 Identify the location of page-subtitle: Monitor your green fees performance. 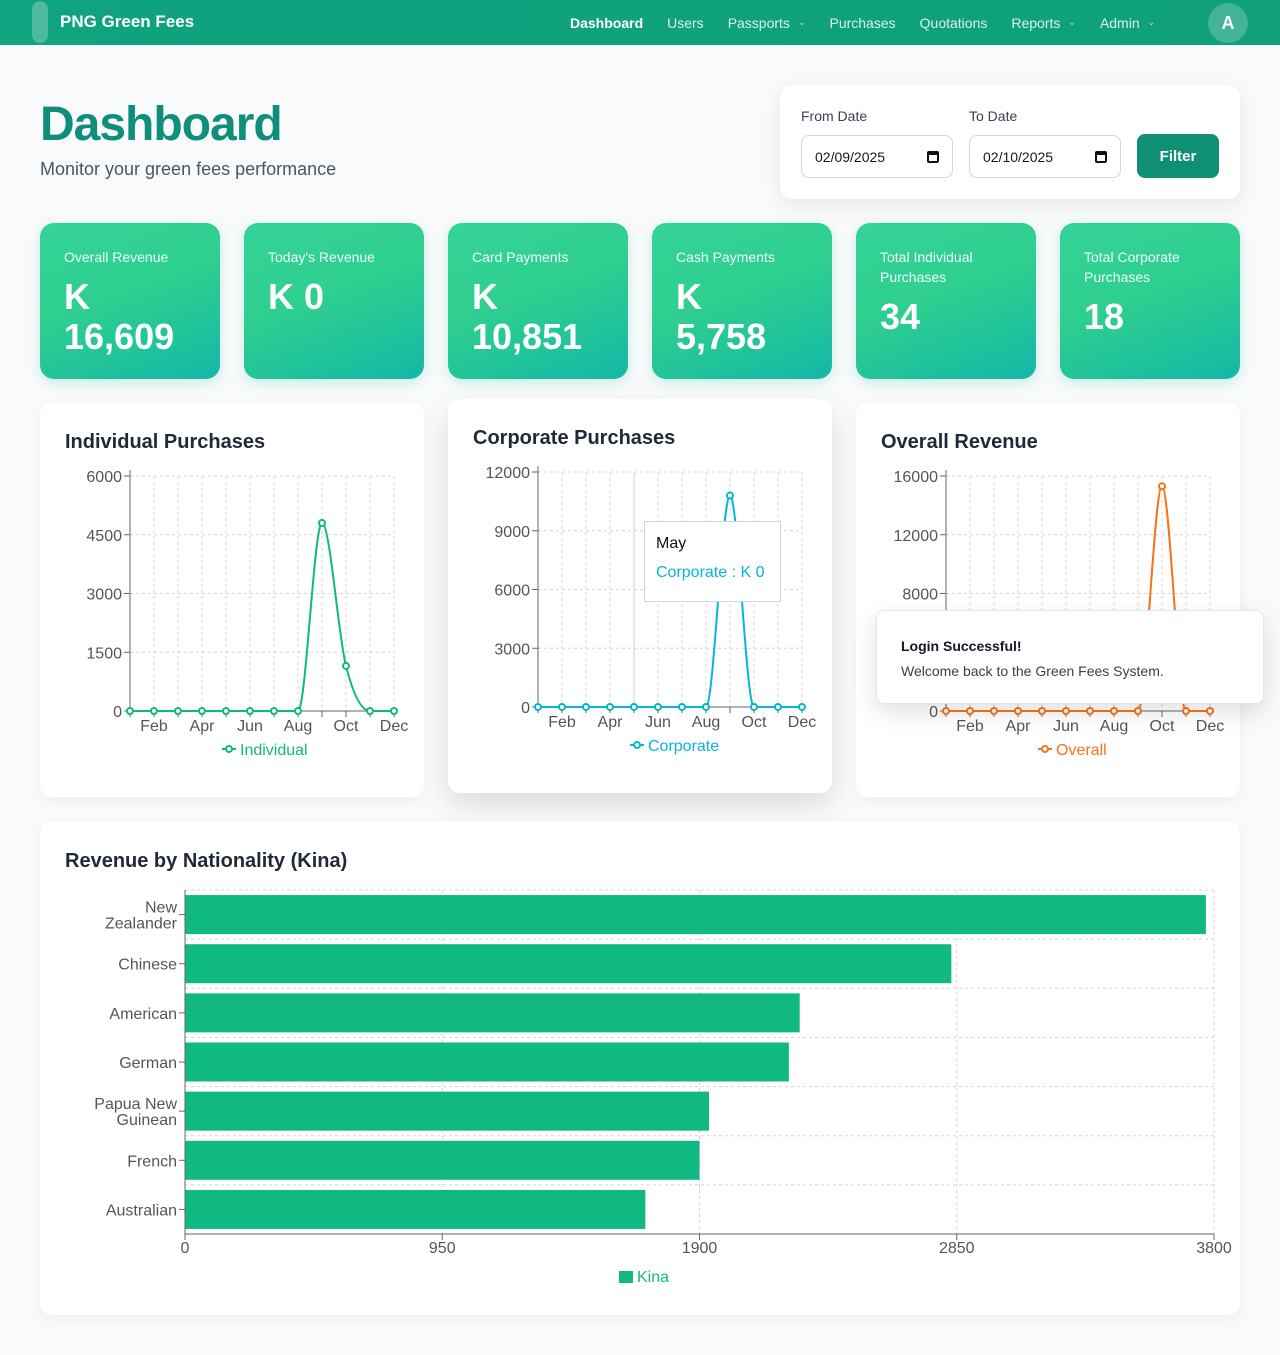
(188, 169).